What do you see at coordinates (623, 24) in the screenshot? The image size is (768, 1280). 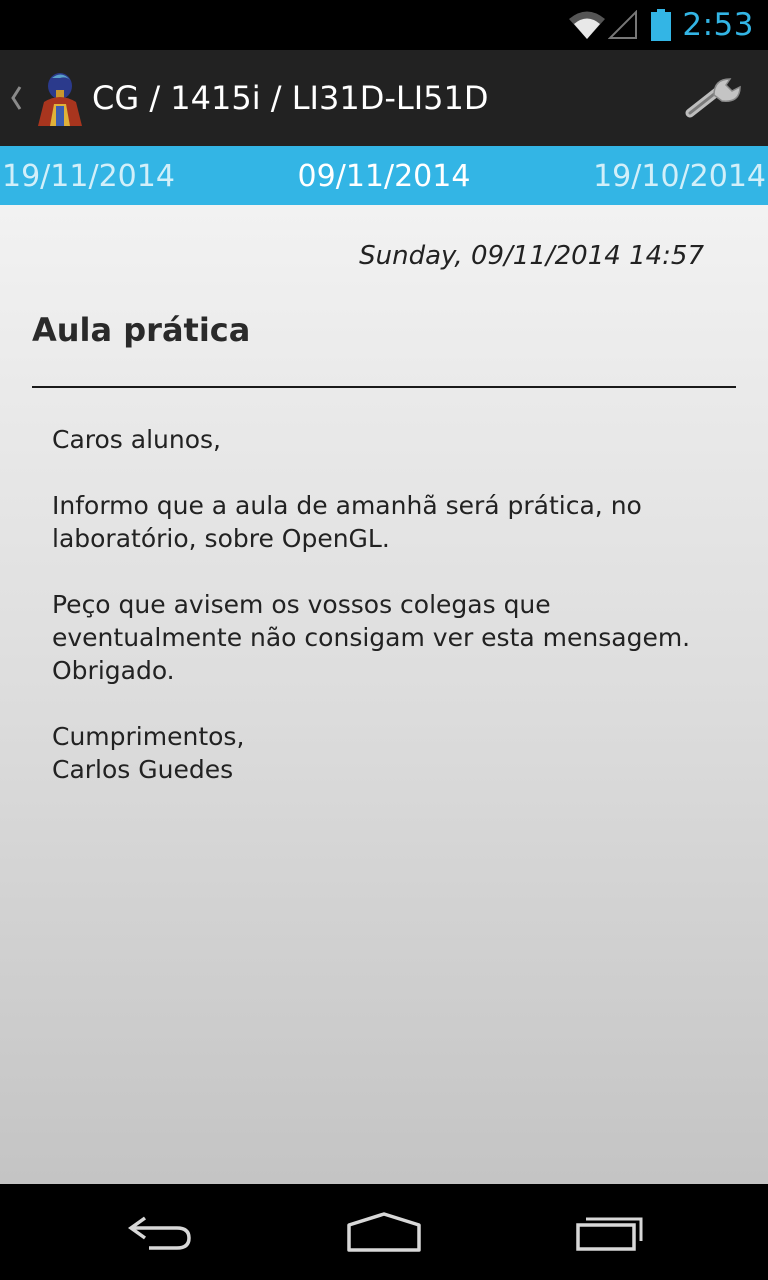 I see `signal-icon` at bounding box center [623, 24].